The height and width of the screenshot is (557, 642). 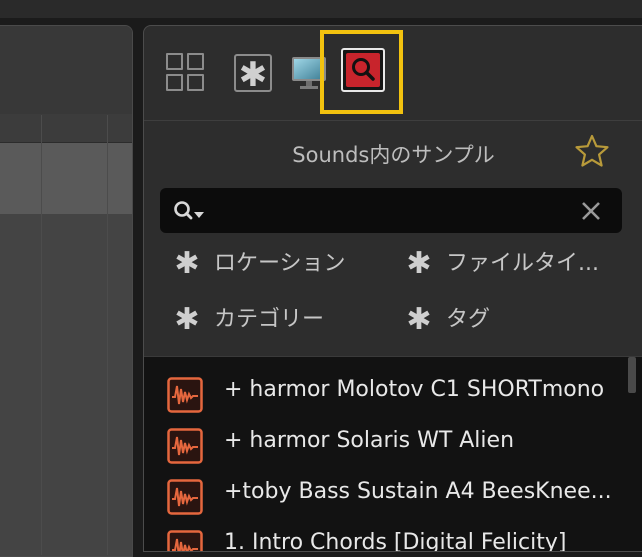 I want to click on filter-label: ロケーション, so click(x=280, y=263).